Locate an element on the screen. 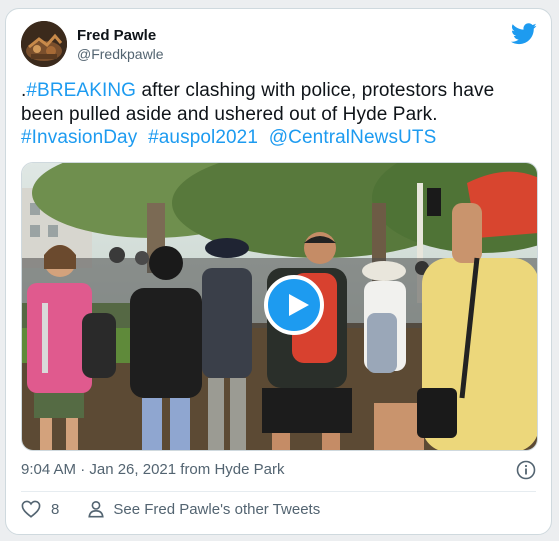 This screenshot has height=541, width=559. info-icon is located at coordinates (526, 470).